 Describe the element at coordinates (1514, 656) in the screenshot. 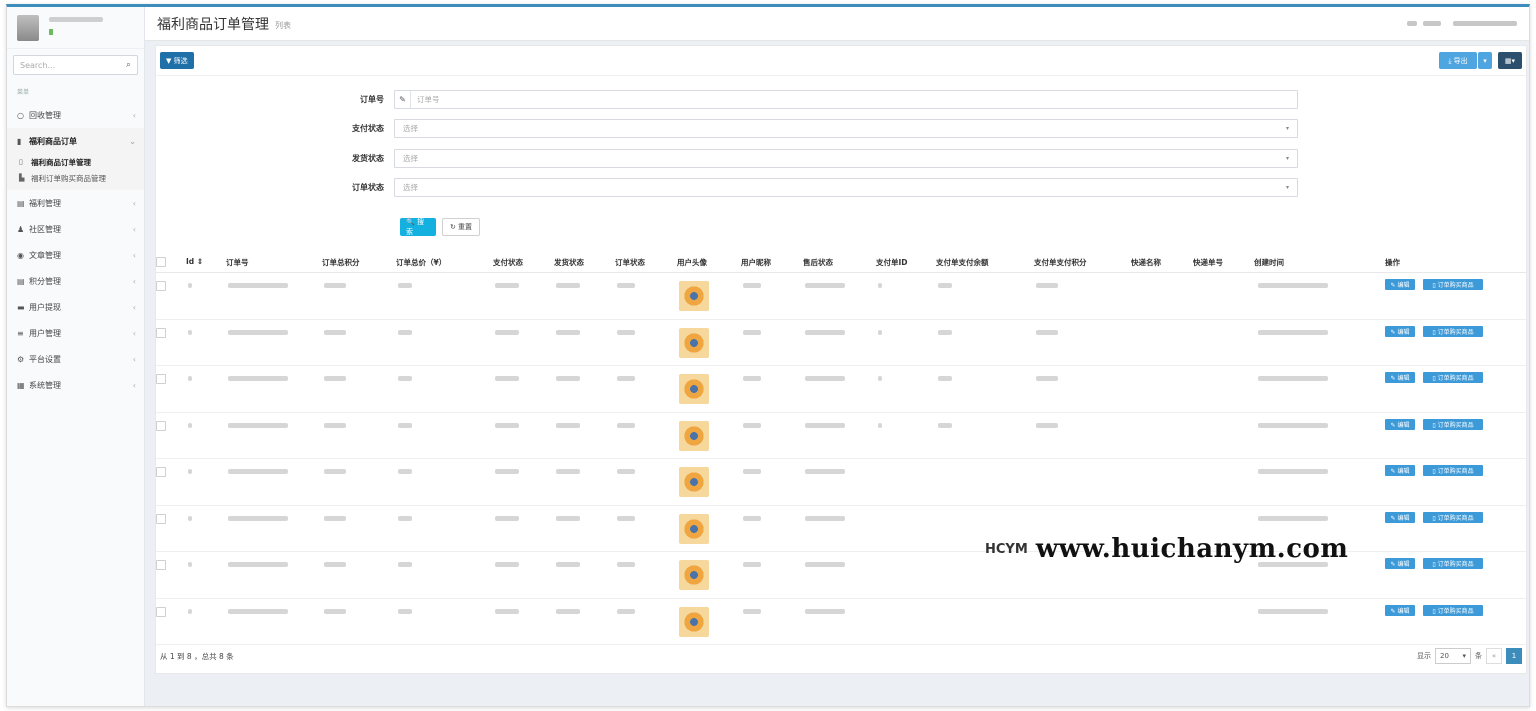

I see `page-button-1: 1` at that location.